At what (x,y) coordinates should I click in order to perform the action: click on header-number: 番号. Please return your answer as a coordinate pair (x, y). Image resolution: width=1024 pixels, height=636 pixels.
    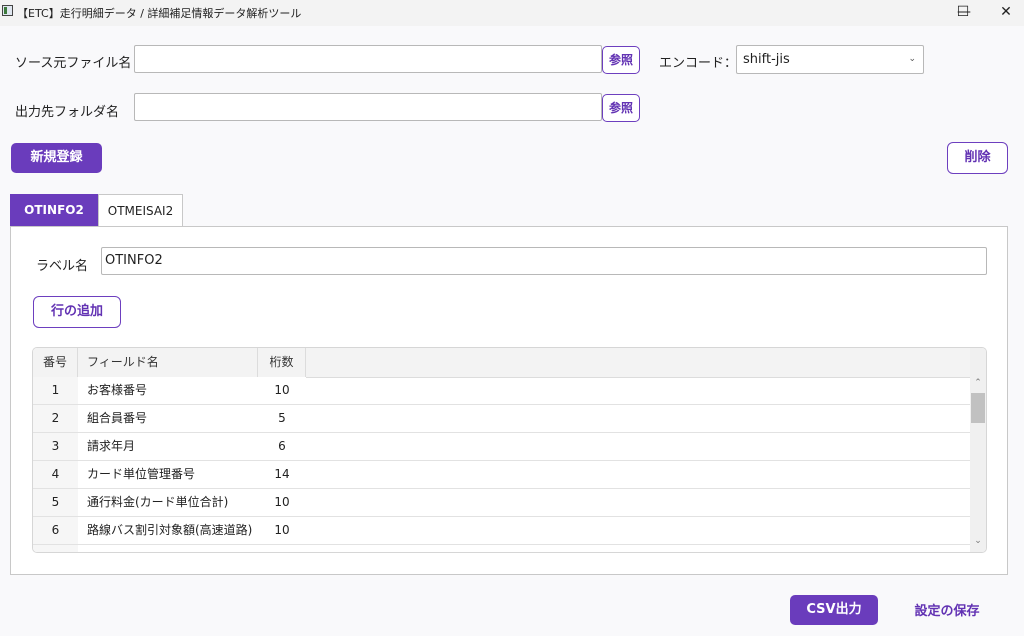
    Looking at the image, I should click on (55, 362).